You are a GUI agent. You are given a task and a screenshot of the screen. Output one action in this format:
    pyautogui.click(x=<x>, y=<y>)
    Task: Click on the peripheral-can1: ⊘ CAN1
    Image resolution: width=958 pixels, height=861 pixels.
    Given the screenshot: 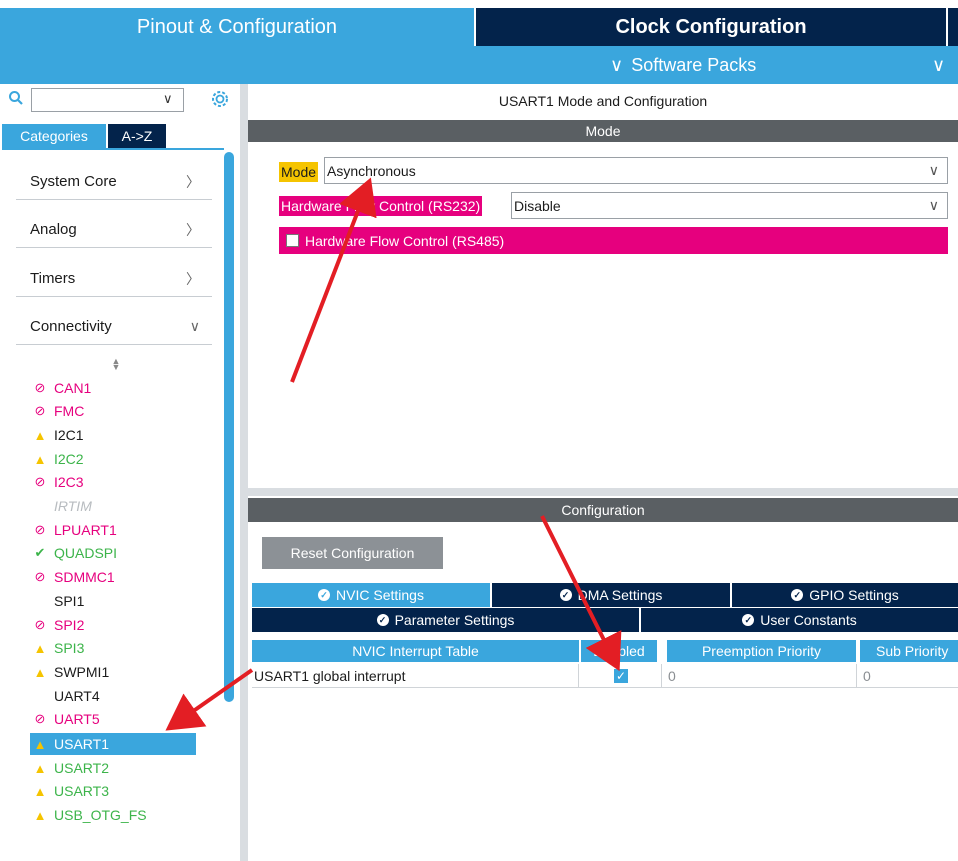 What is the action you would take?
    pyautogui.click(x=62, y=388)
    